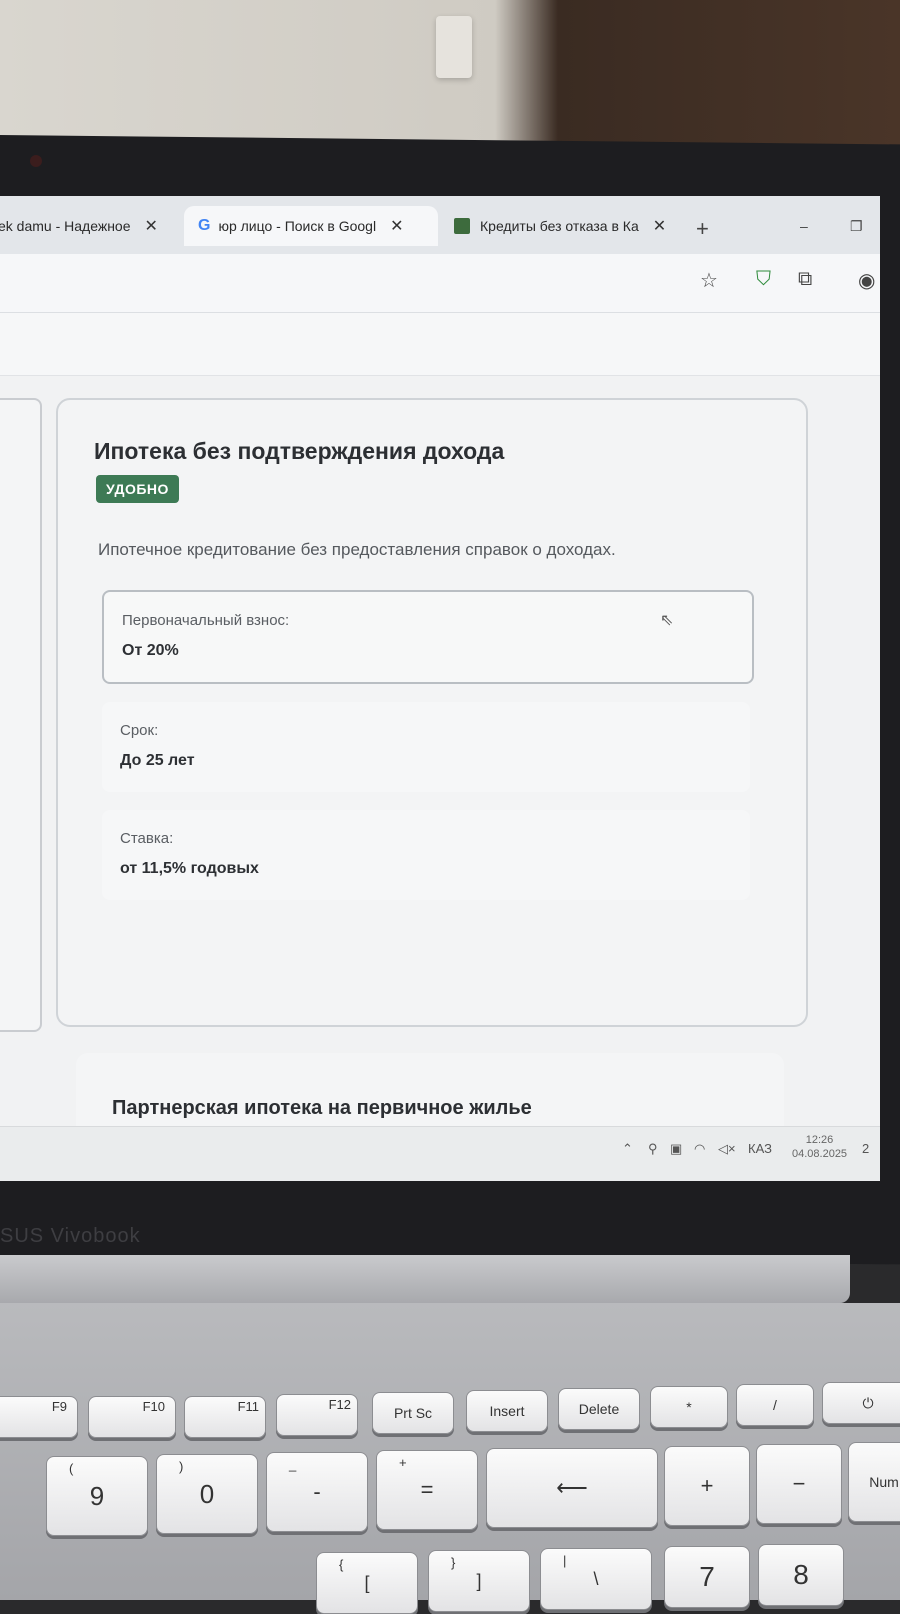 Image resolution: width=900 pixels, height=1614 pixels. What do you see at coordinates (36, 161) in the screenshot?
I see `webcam` at bounding box center [36, 161].